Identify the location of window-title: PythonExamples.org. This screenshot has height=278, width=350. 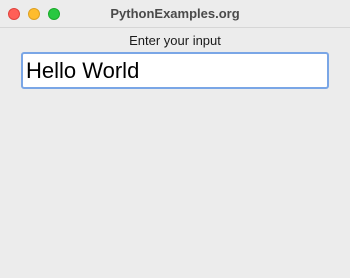
(175, 13).